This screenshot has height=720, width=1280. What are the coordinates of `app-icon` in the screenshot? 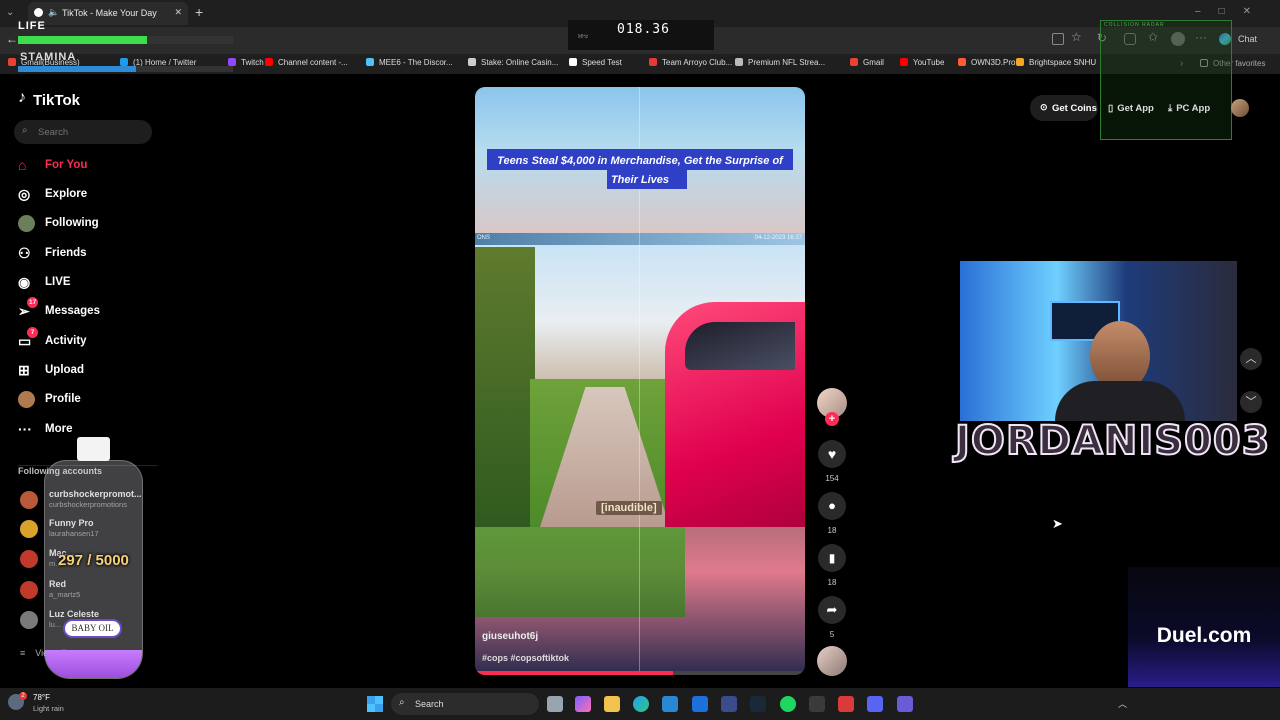 It's located at (729, 704).